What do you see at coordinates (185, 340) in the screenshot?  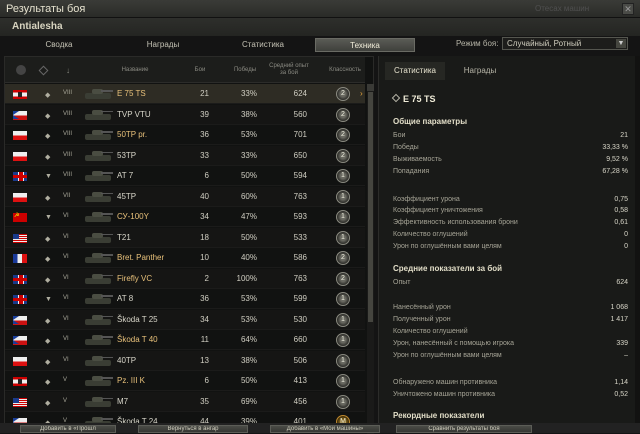 I see `table-row: ◆ VI Škoda T 40 11 64% 660 1` at bounding box center [185, 340].